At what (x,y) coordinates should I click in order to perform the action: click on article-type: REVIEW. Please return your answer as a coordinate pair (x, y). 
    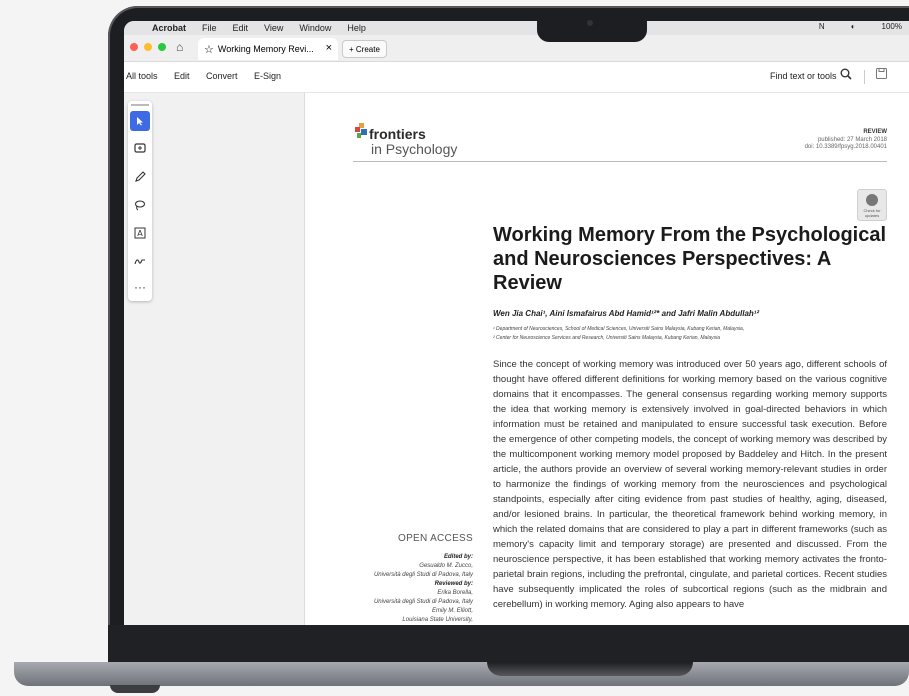
    Looking at the image, I should click on (875, 132).